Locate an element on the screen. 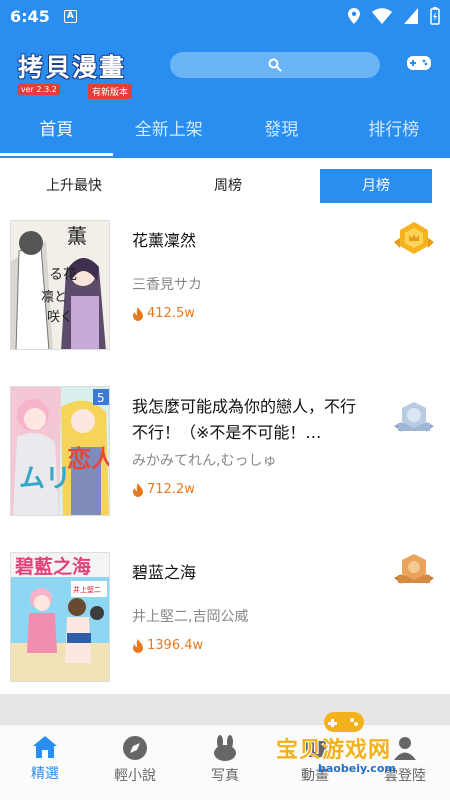 The width and height of the screenshot is (450, 800). view-count-value: 412.5w is located at coordinates (171, 313).